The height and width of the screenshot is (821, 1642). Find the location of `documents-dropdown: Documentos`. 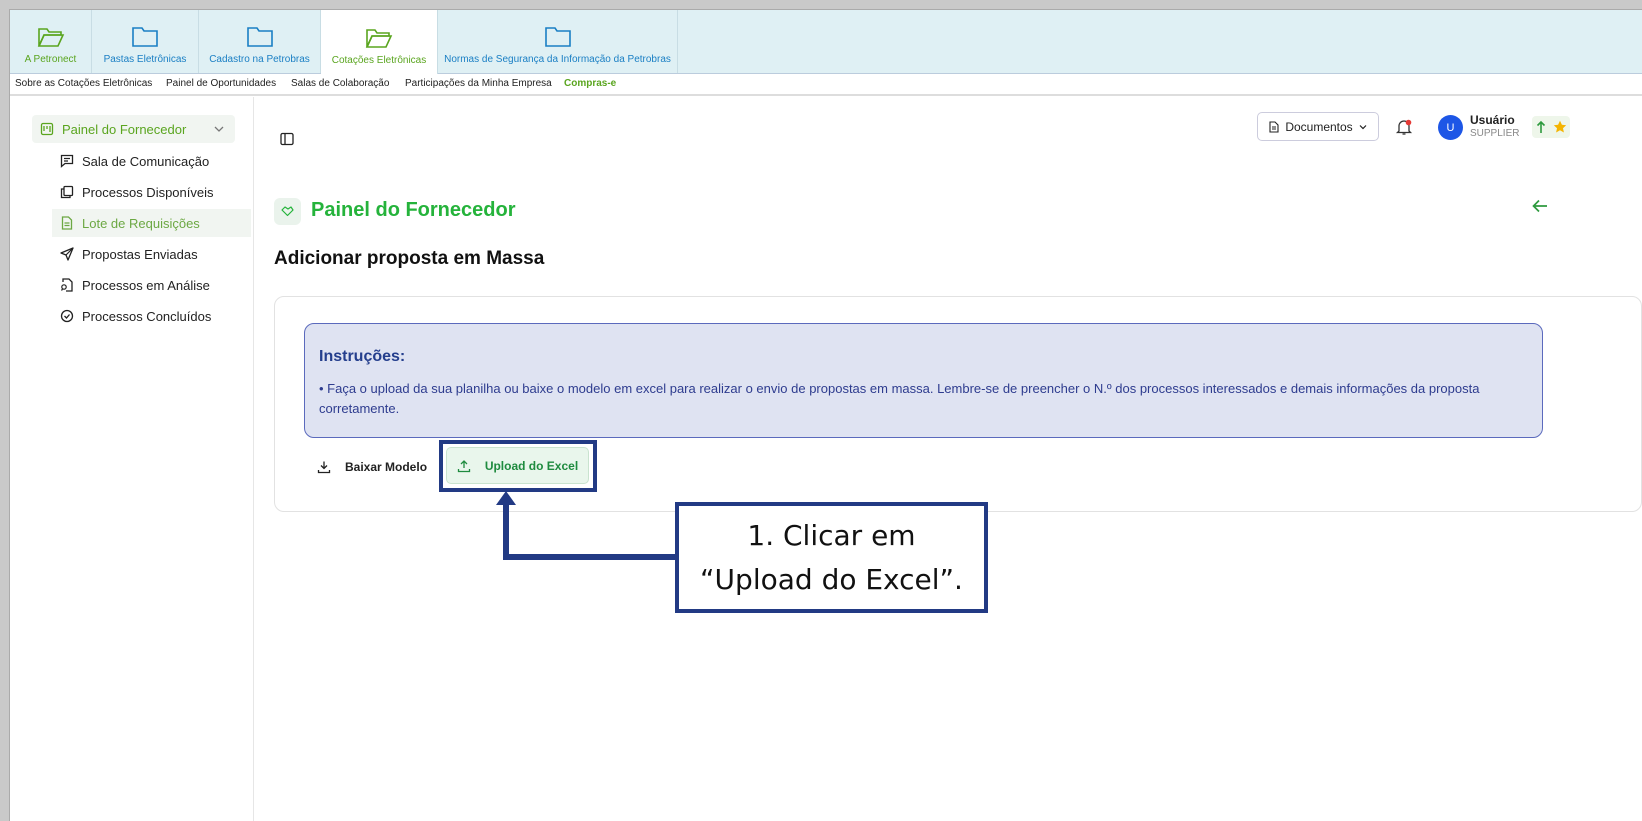

documents-dropdown: Documentos is located at coordinates (1318, 126).